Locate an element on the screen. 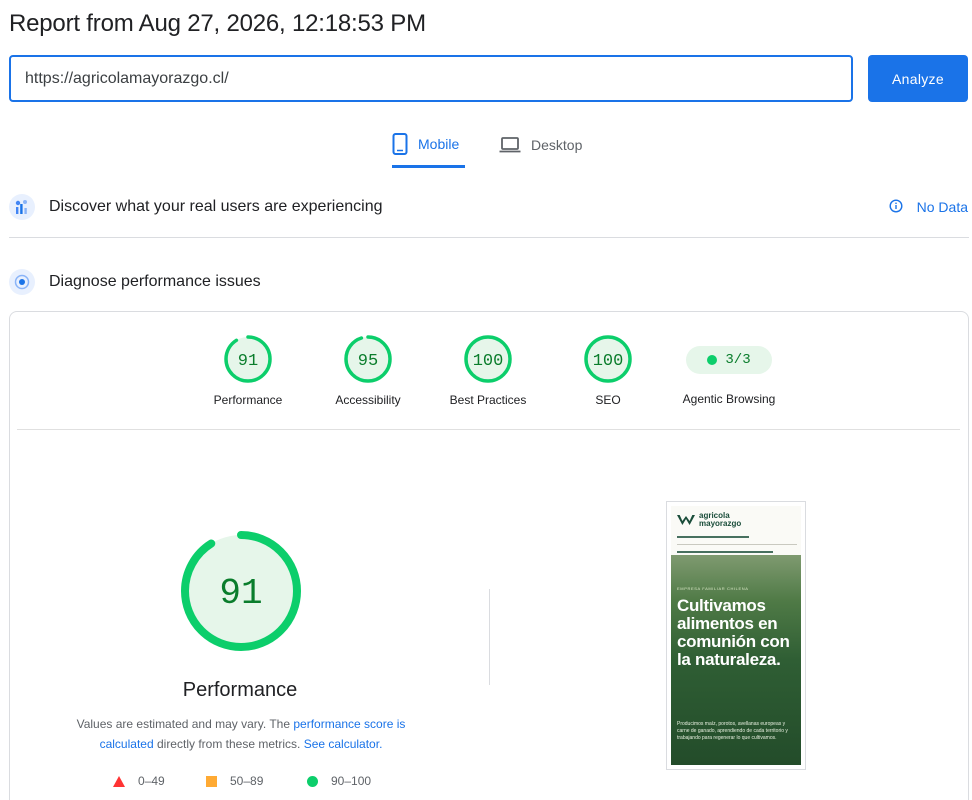  smartphone-icon is located at coordinates (400, 143).